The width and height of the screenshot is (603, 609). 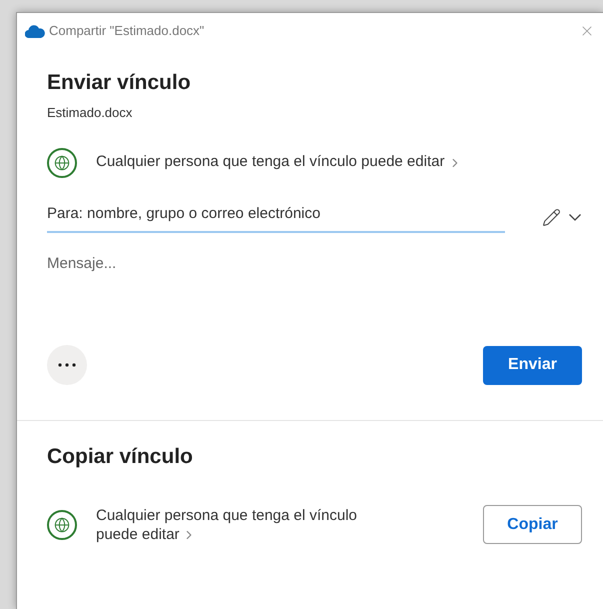 I want to click on more-options-button, so click(x=67, y=365).